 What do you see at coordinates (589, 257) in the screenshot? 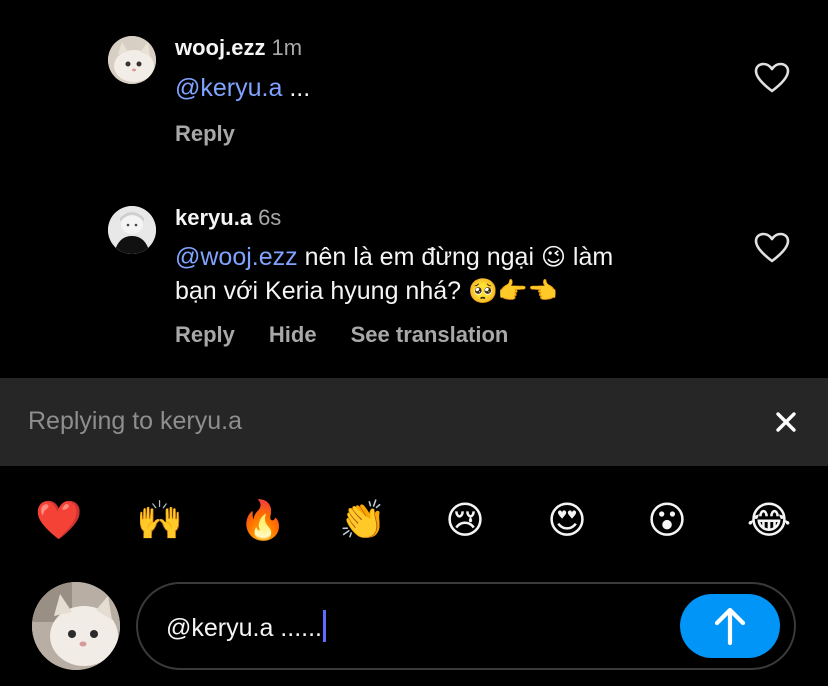
I see `comment-body-line1b: làm` at bounding box center [589, 257].